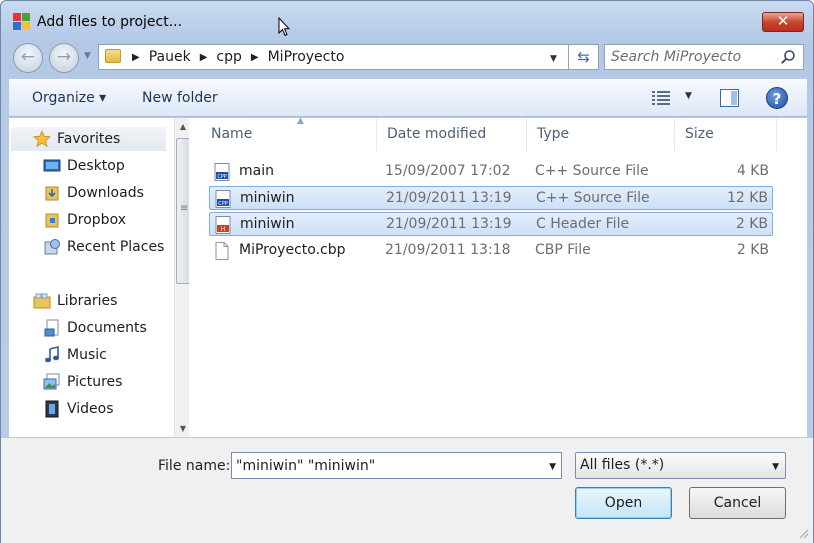 The width and height of the screenshot is (814, 543). I want to click on breadcrumb-item-pauek: Pauek, so click(170, 57).